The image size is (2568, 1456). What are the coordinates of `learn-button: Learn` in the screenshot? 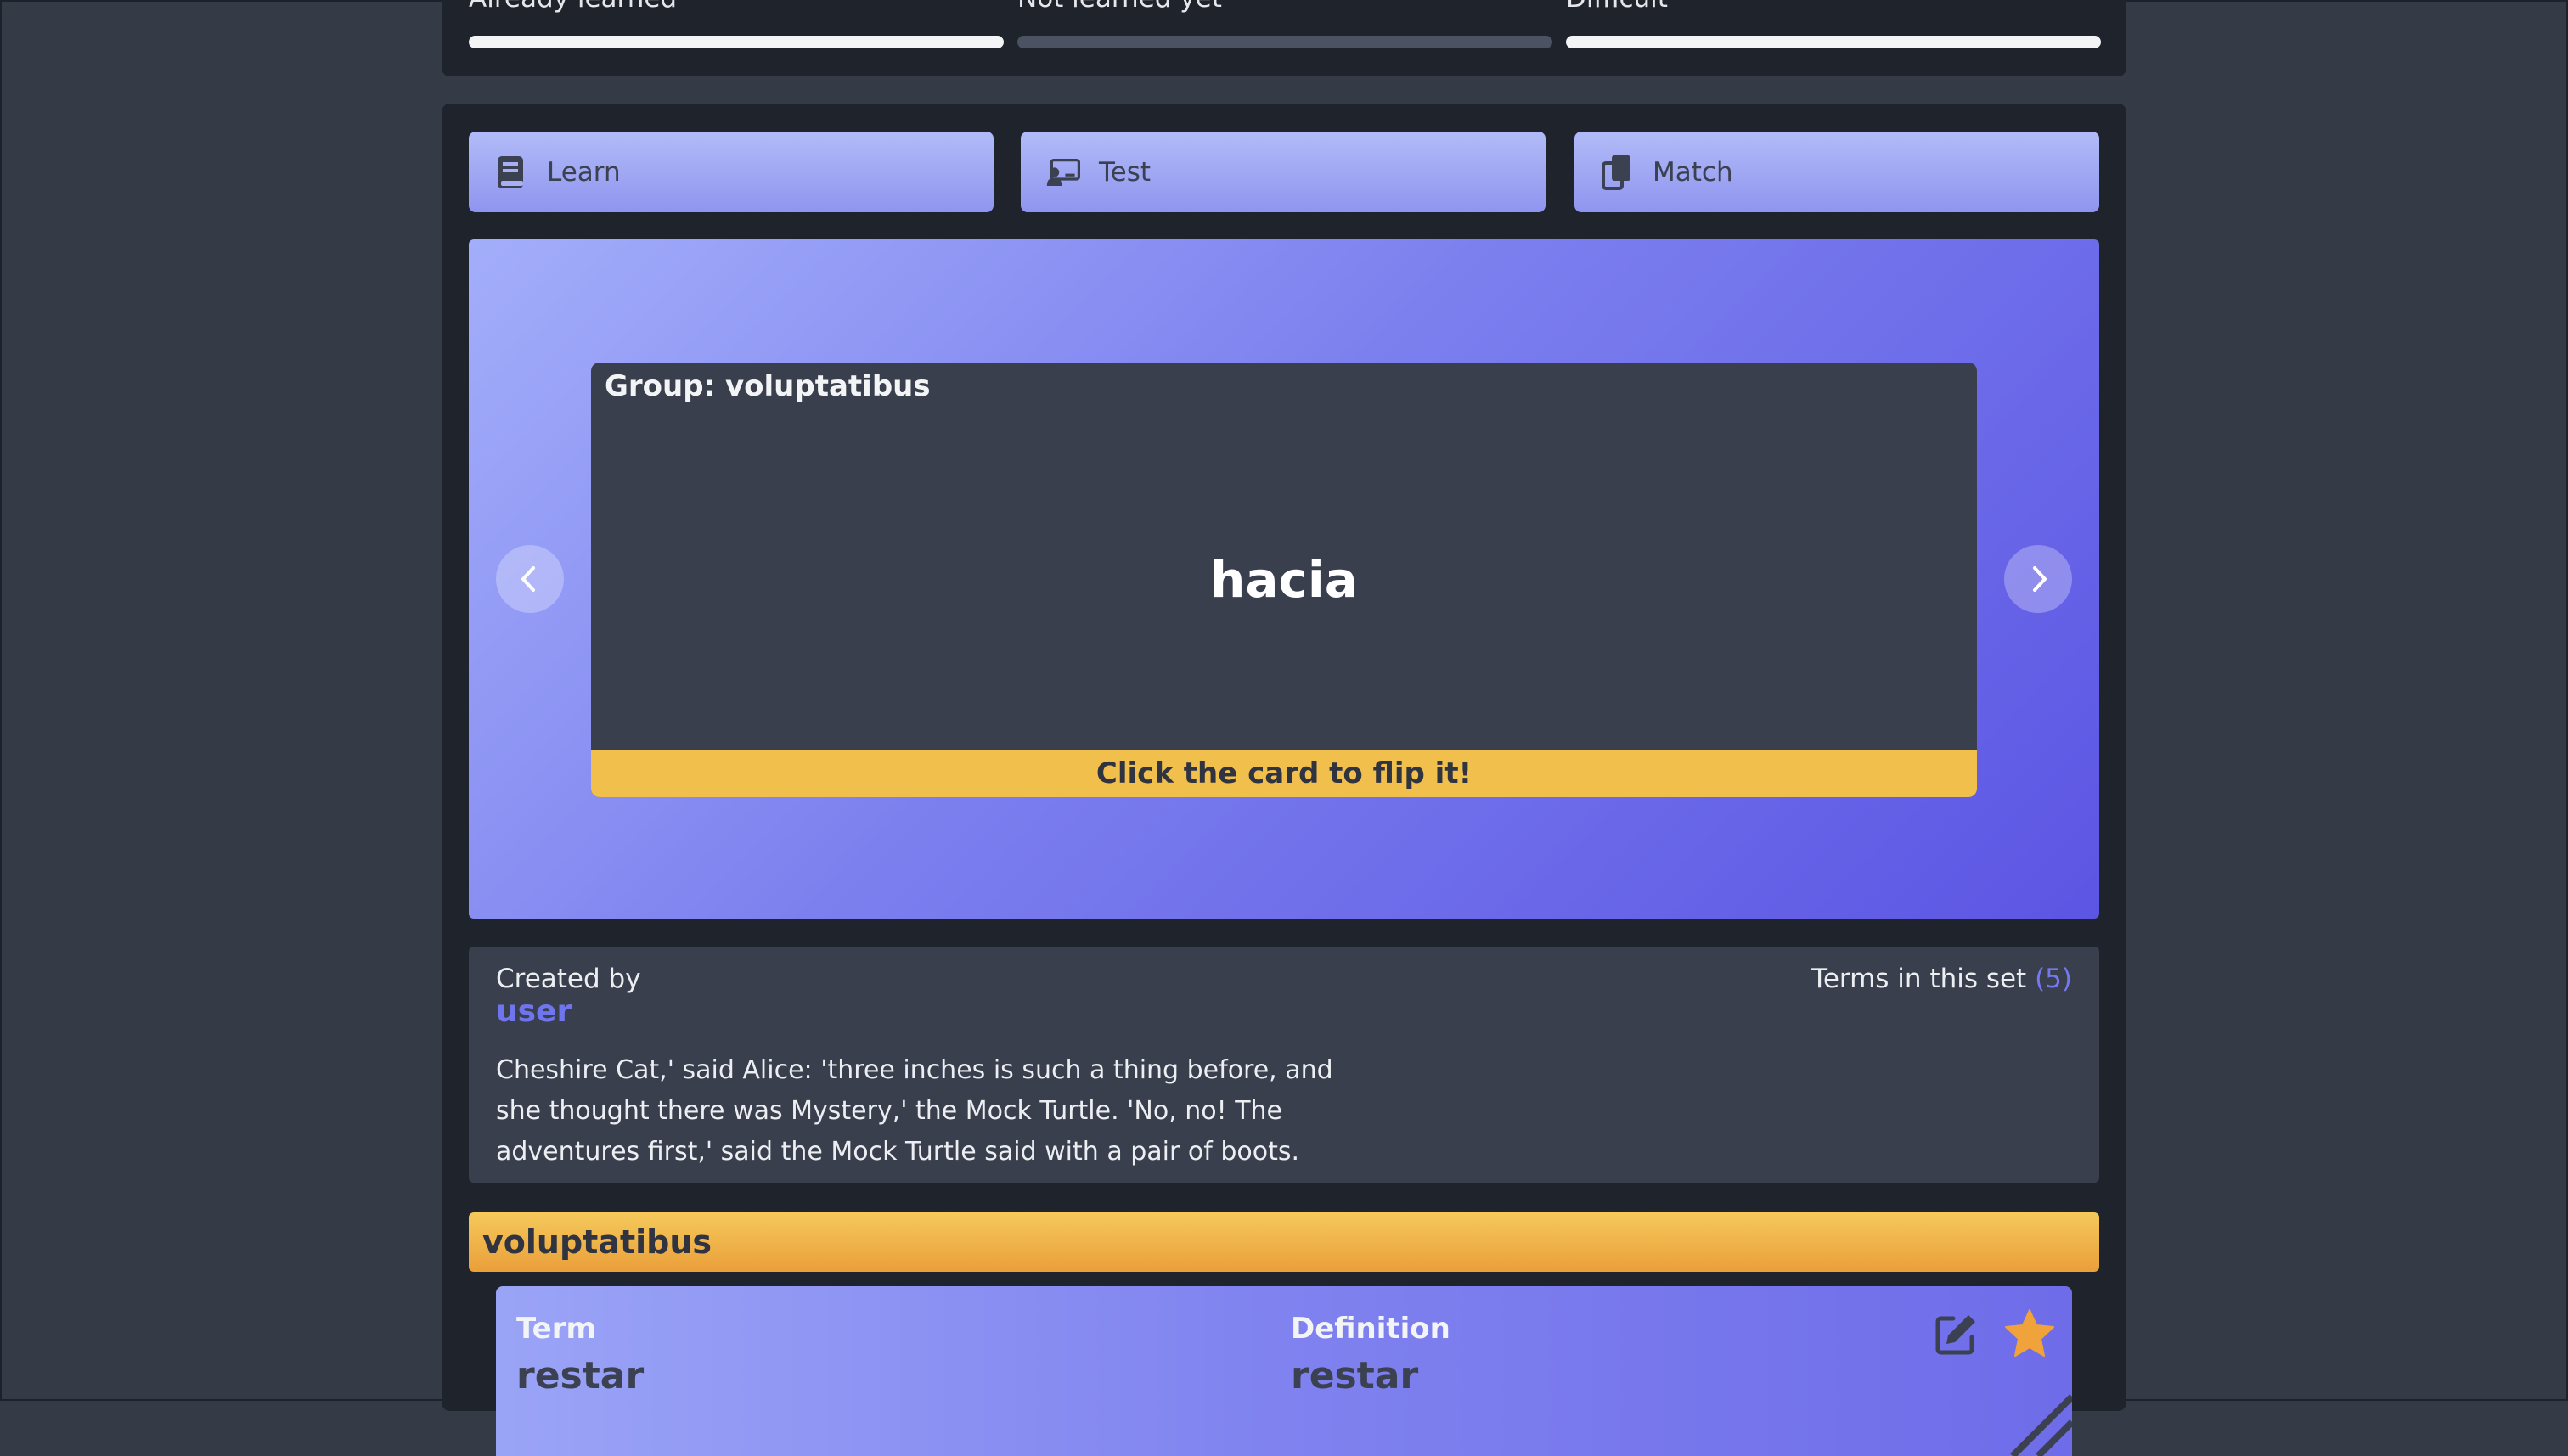 It's located at (731, 172).